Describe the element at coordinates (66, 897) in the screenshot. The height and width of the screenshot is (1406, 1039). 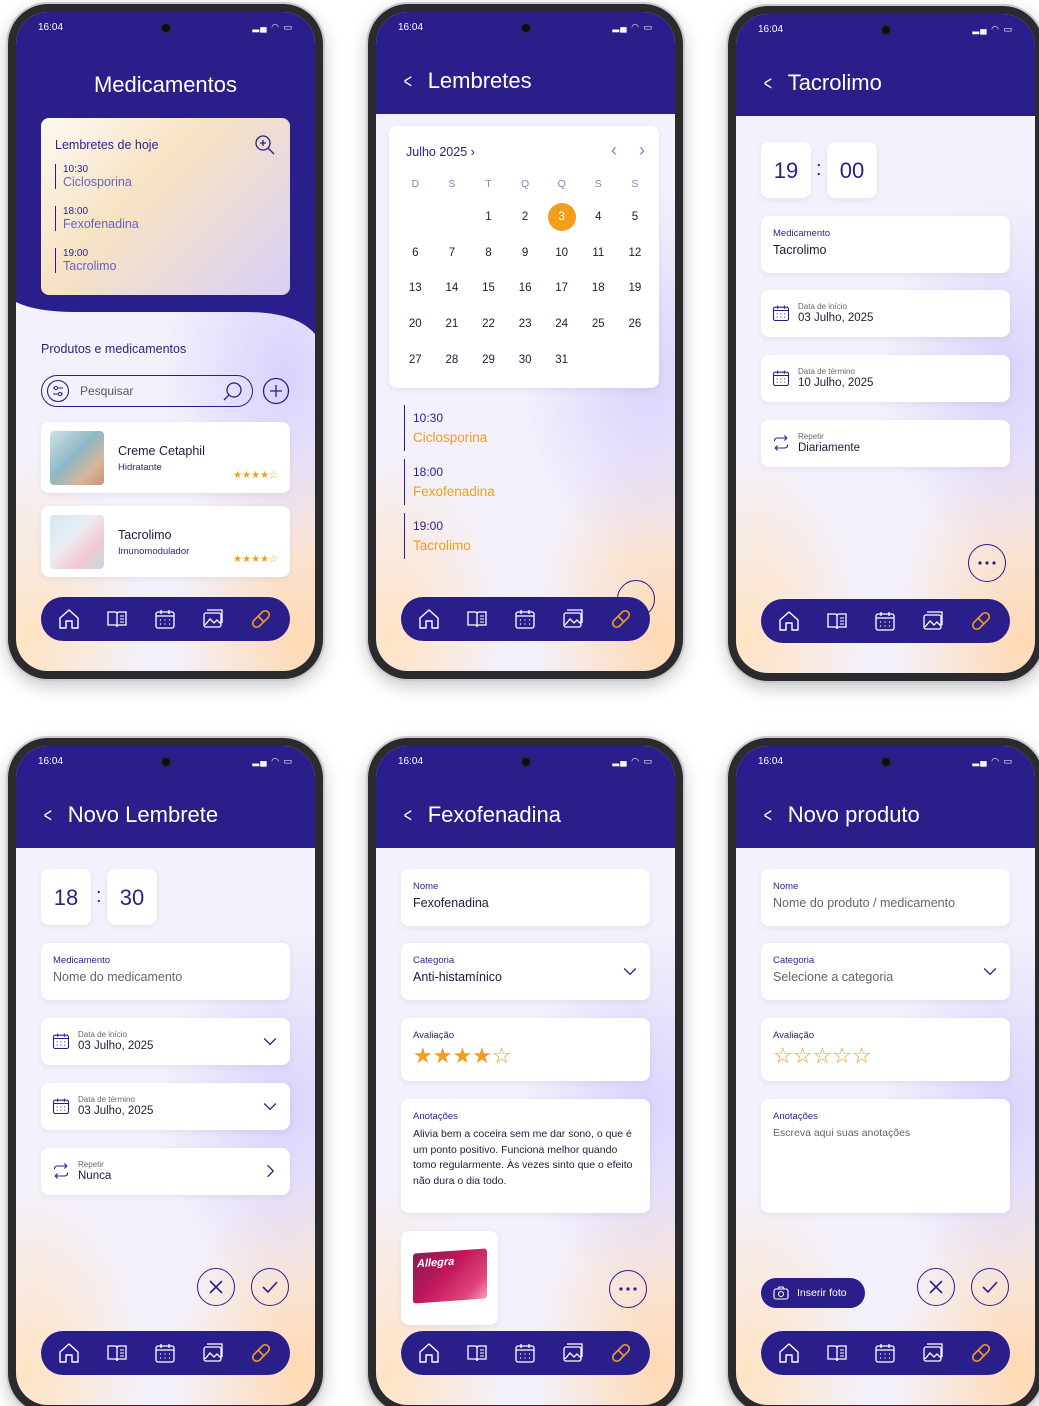
I see `hour-field: 18` at that location.